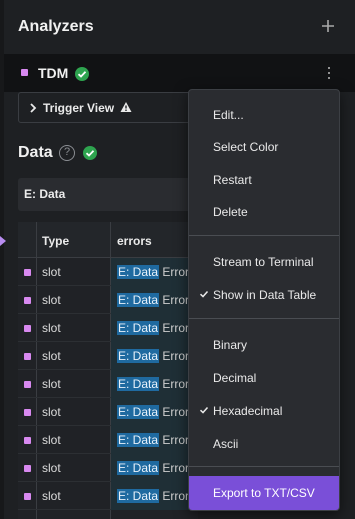 The height and width of the screenshot is (519, 355). I want to click on trigger-view-toggle: Trigger View, so click(107, 107).